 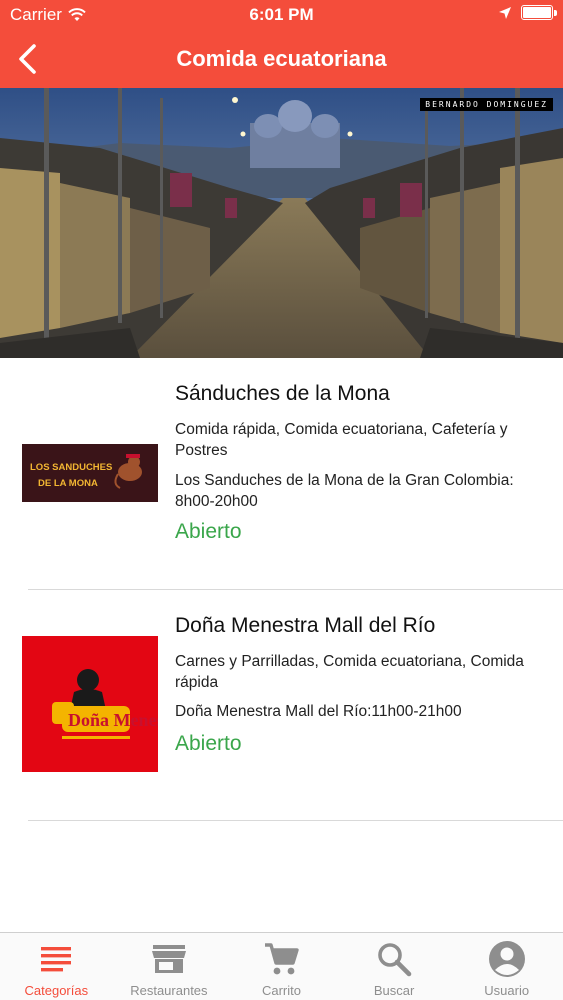 I want to click on tab-label: Restaurantes, so click(x=169, y=990).